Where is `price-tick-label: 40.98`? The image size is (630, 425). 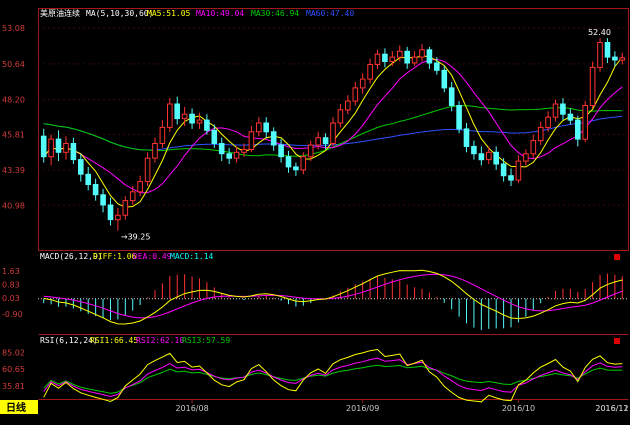
price-tick-label: 40.98 is located at coordinates (13, 205).